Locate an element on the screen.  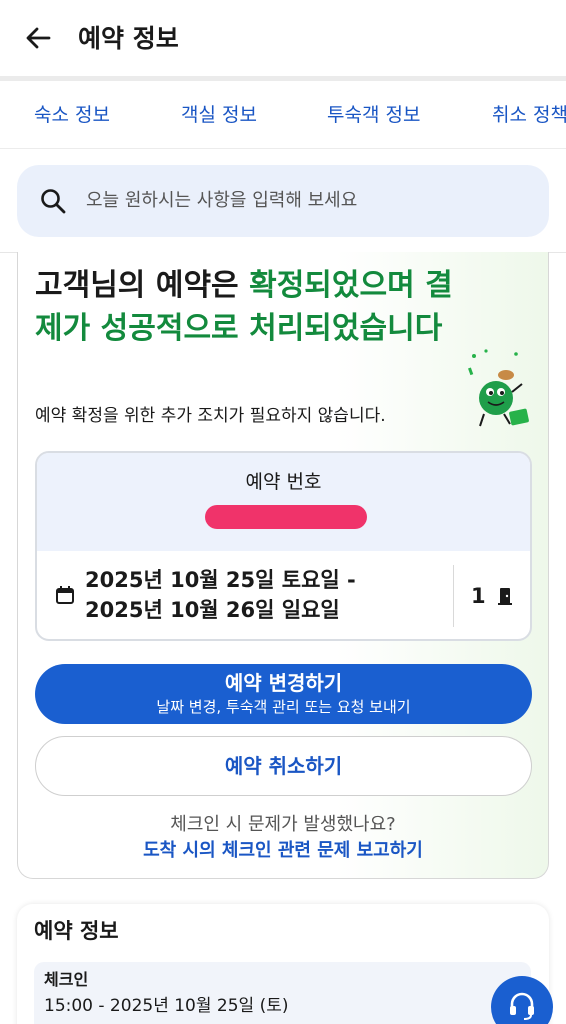
confirmation-headline: 고객님의 예약은 확정되었으며 결제가 성공적으로 처리되었습니다 is located at coordinates (245, 307).